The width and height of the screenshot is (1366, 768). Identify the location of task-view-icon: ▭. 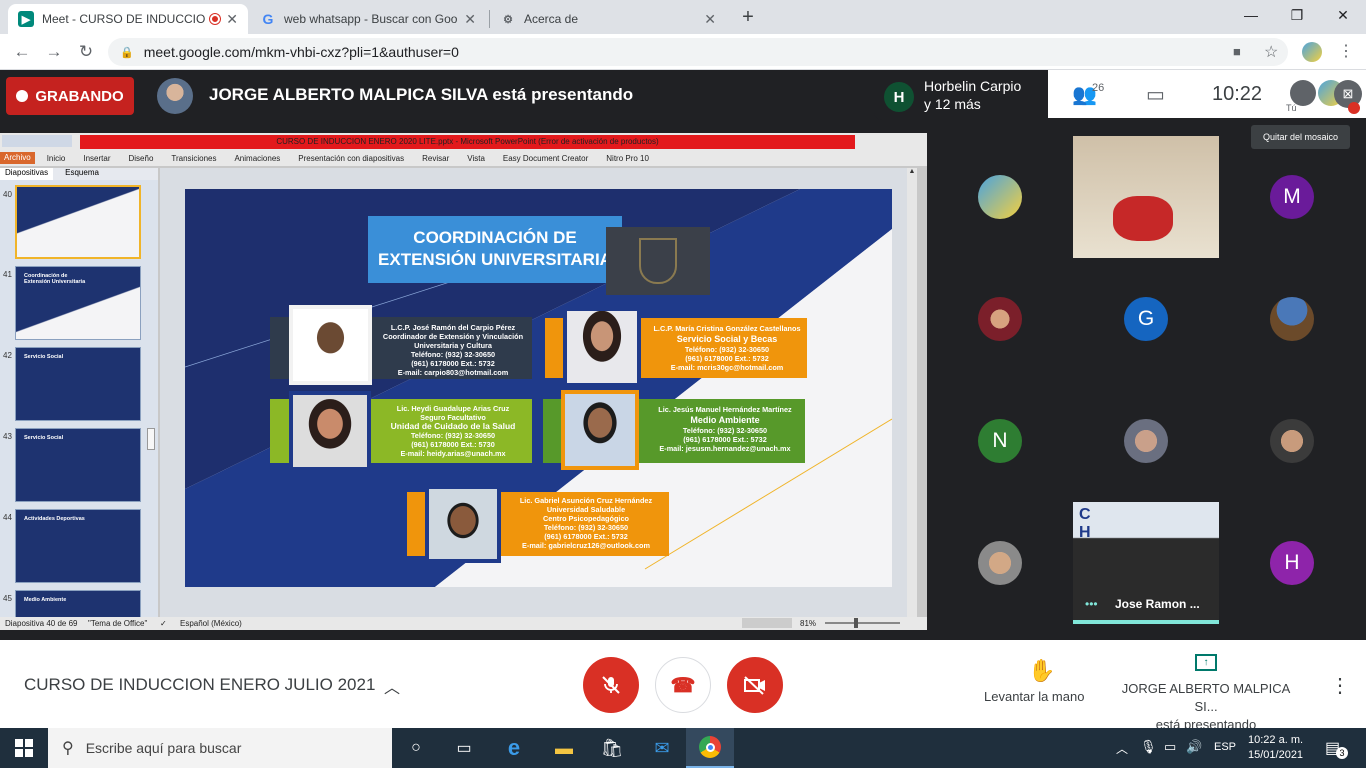
(464, 748).